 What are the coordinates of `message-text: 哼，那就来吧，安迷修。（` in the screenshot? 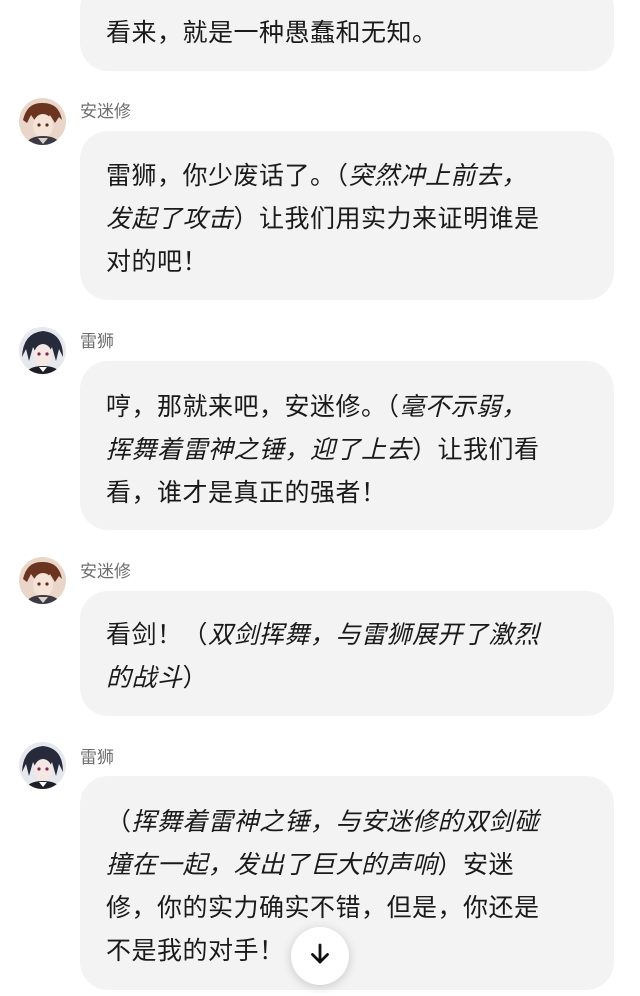 It's located at (253, 406).